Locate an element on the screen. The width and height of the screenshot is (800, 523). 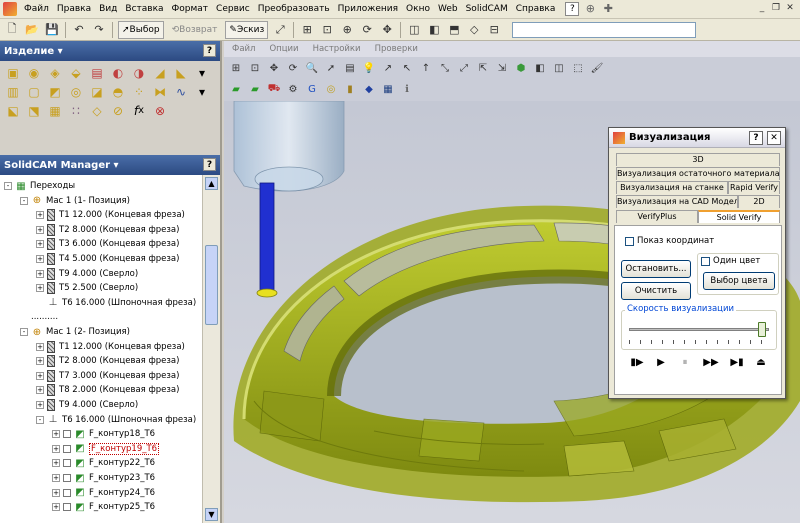
scroll-up-icon: ▲ is located at coordinates (211, 183).